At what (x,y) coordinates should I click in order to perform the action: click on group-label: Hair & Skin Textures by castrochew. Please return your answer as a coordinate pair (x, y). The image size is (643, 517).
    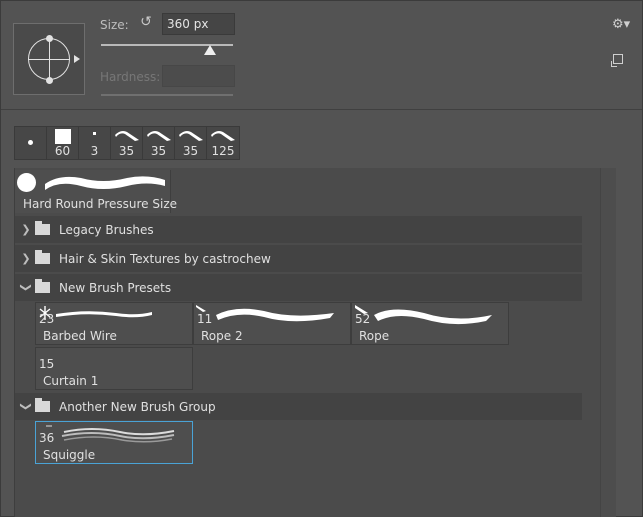
    Looking at the image, I should click on (165, 258).